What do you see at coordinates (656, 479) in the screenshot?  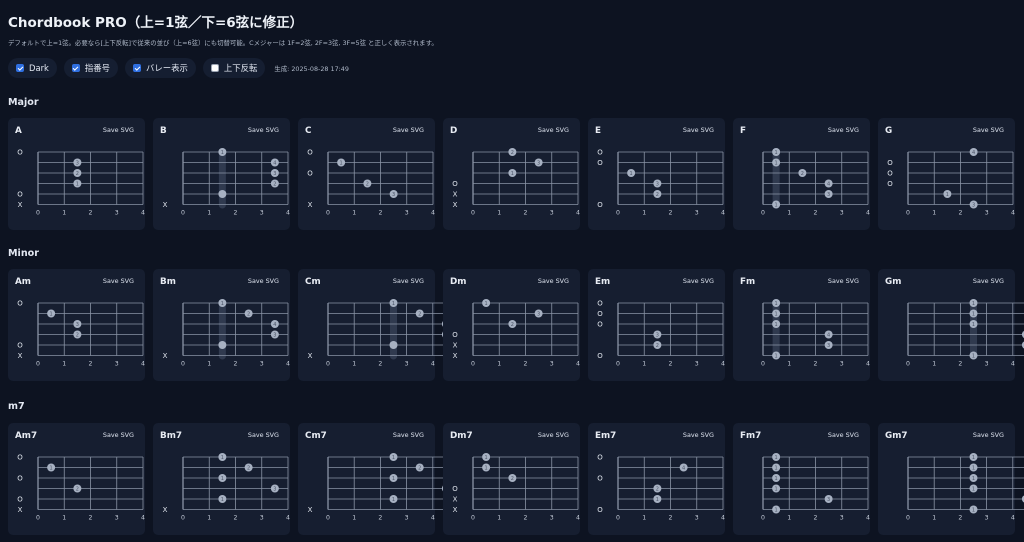 I see `chord-card-em7: Em7 Save SVG 0 1 2 3 4 O 4 O 2 1 O` at bounding box center [656, 479].